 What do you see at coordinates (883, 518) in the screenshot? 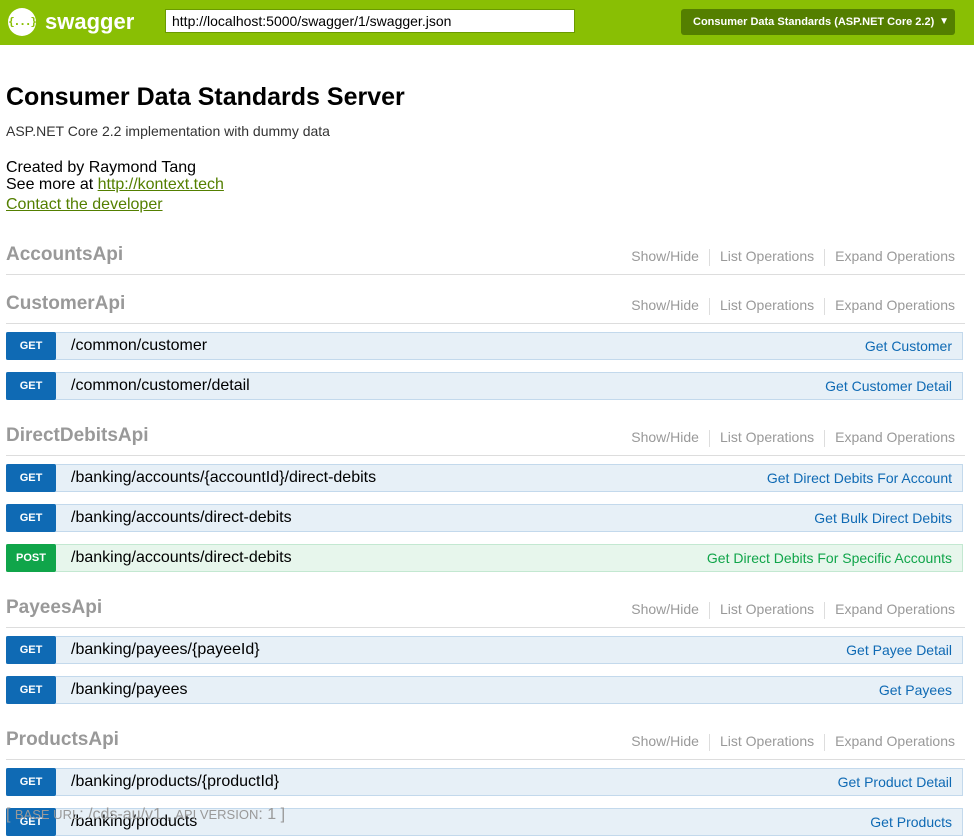
I see `operation-summary: Get Bulk Direct Debits` at bounding box center [883, 518].